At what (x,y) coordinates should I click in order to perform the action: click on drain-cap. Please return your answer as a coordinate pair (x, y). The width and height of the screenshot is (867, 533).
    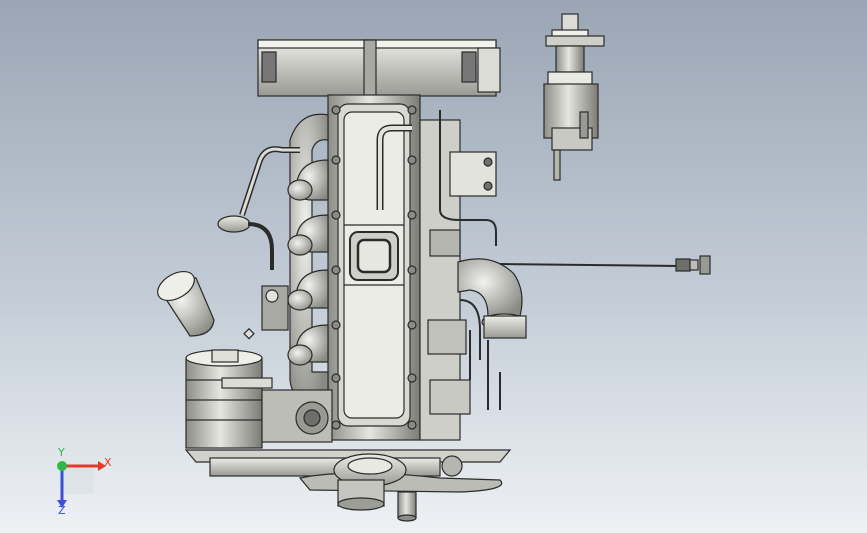
    Looking at the image, I should click on (452, 466).